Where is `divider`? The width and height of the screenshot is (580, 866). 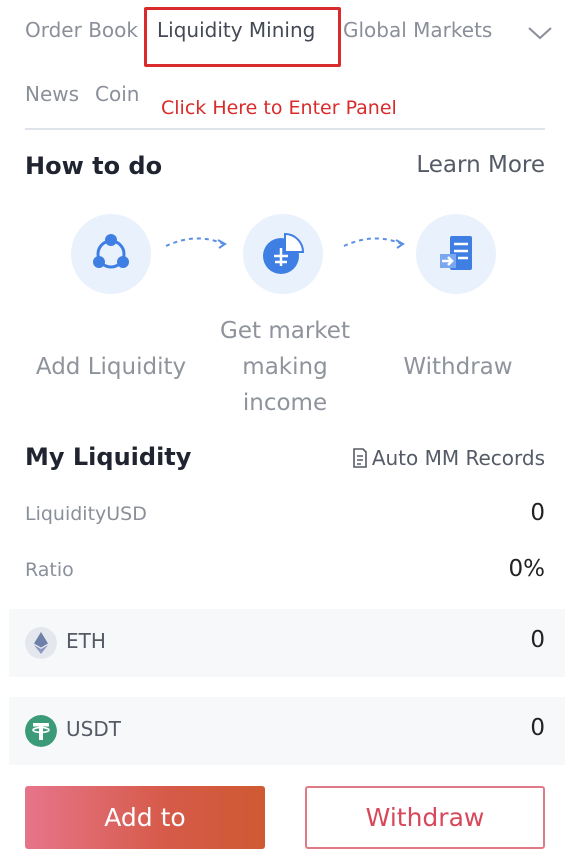
divider is located at coordinates (285, 129).